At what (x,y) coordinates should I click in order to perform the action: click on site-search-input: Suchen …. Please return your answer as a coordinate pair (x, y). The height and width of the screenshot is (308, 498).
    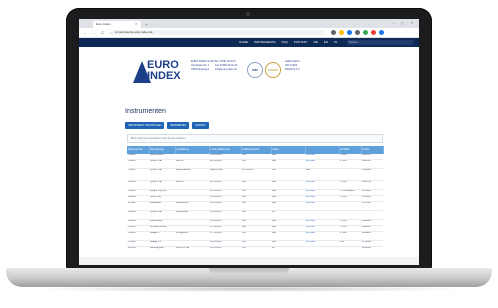
    Looking at the image, I should click on (380, 42).